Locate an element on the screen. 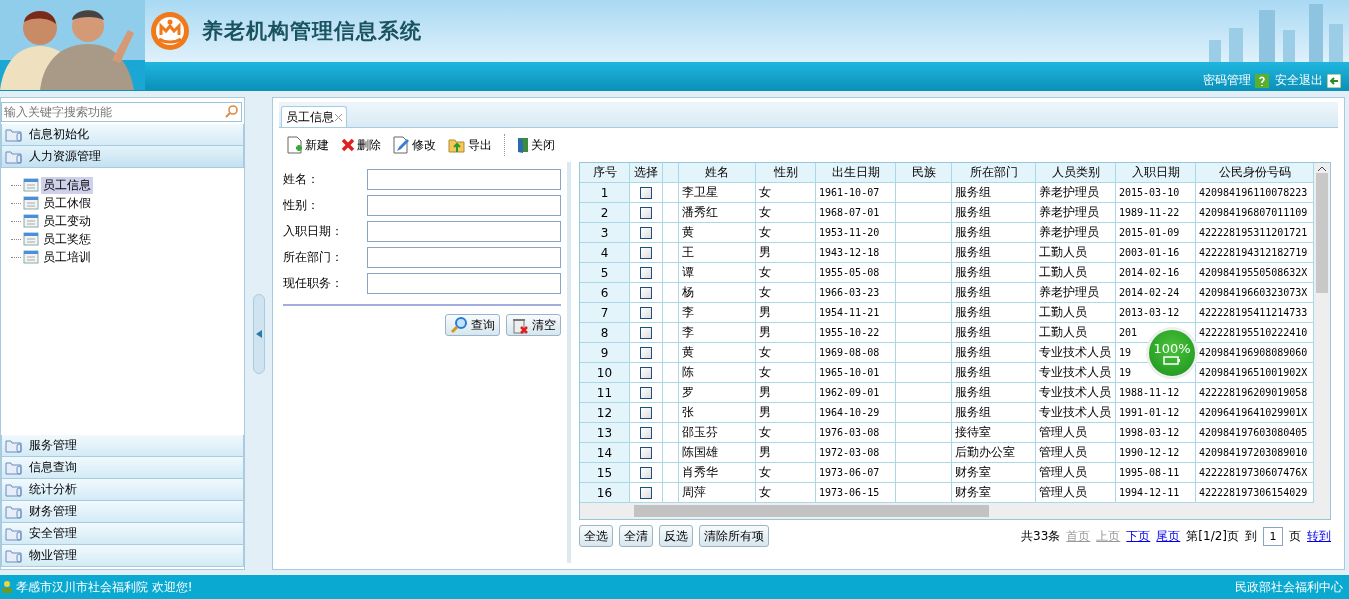 This screenshot has width=1349, height=599. pager-link: 尾页 is located at coordinates (1168, 536).